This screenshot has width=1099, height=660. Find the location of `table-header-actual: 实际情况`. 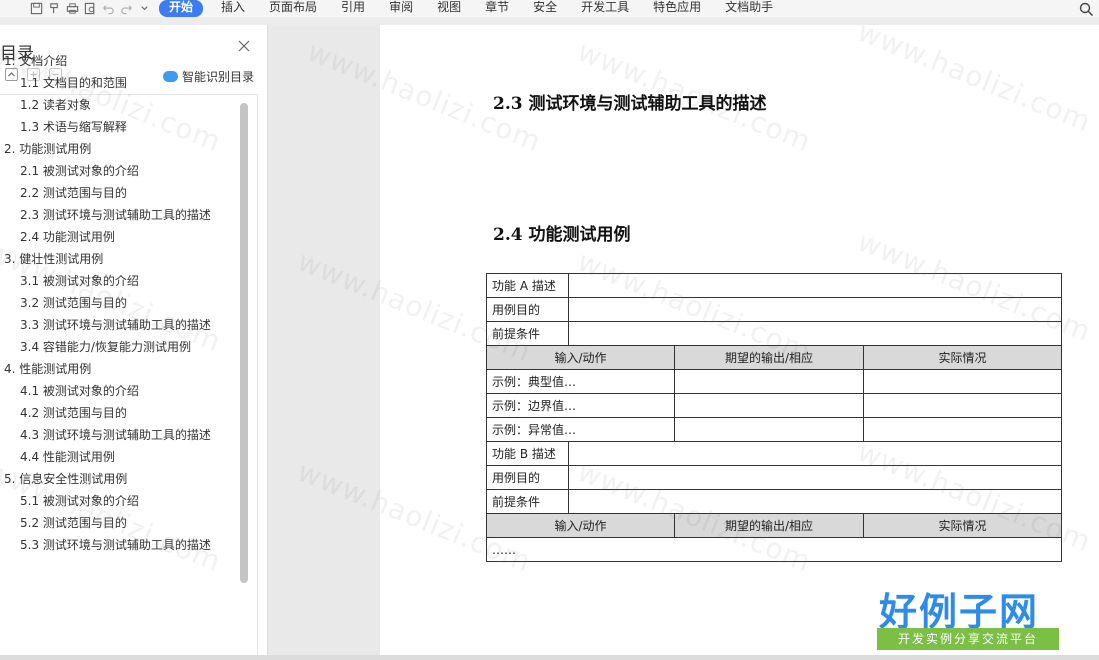

table-header-actual: 实际情况 is located at coordinates (962, 357).